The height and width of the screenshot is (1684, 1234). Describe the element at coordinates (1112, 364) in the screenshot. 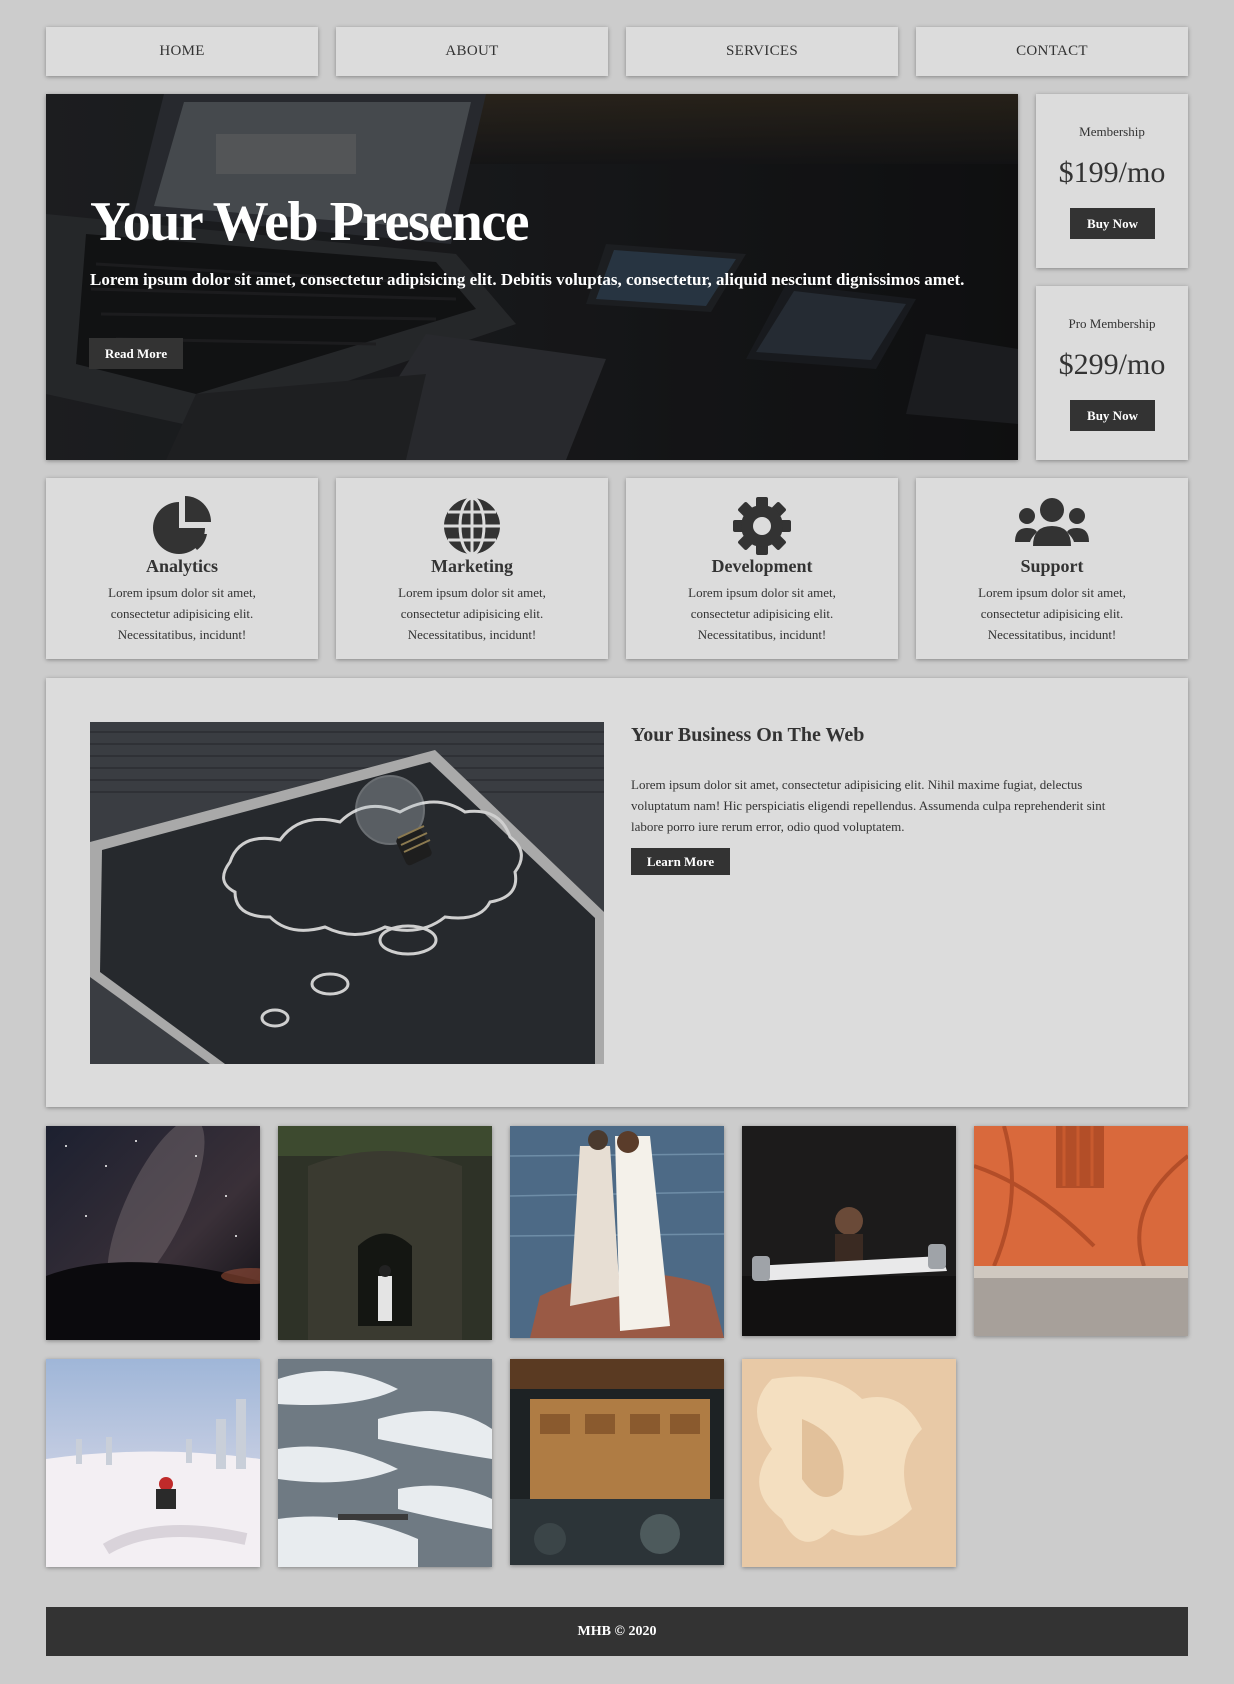

I see `pricing-plan-price: $299/mo` at that location.